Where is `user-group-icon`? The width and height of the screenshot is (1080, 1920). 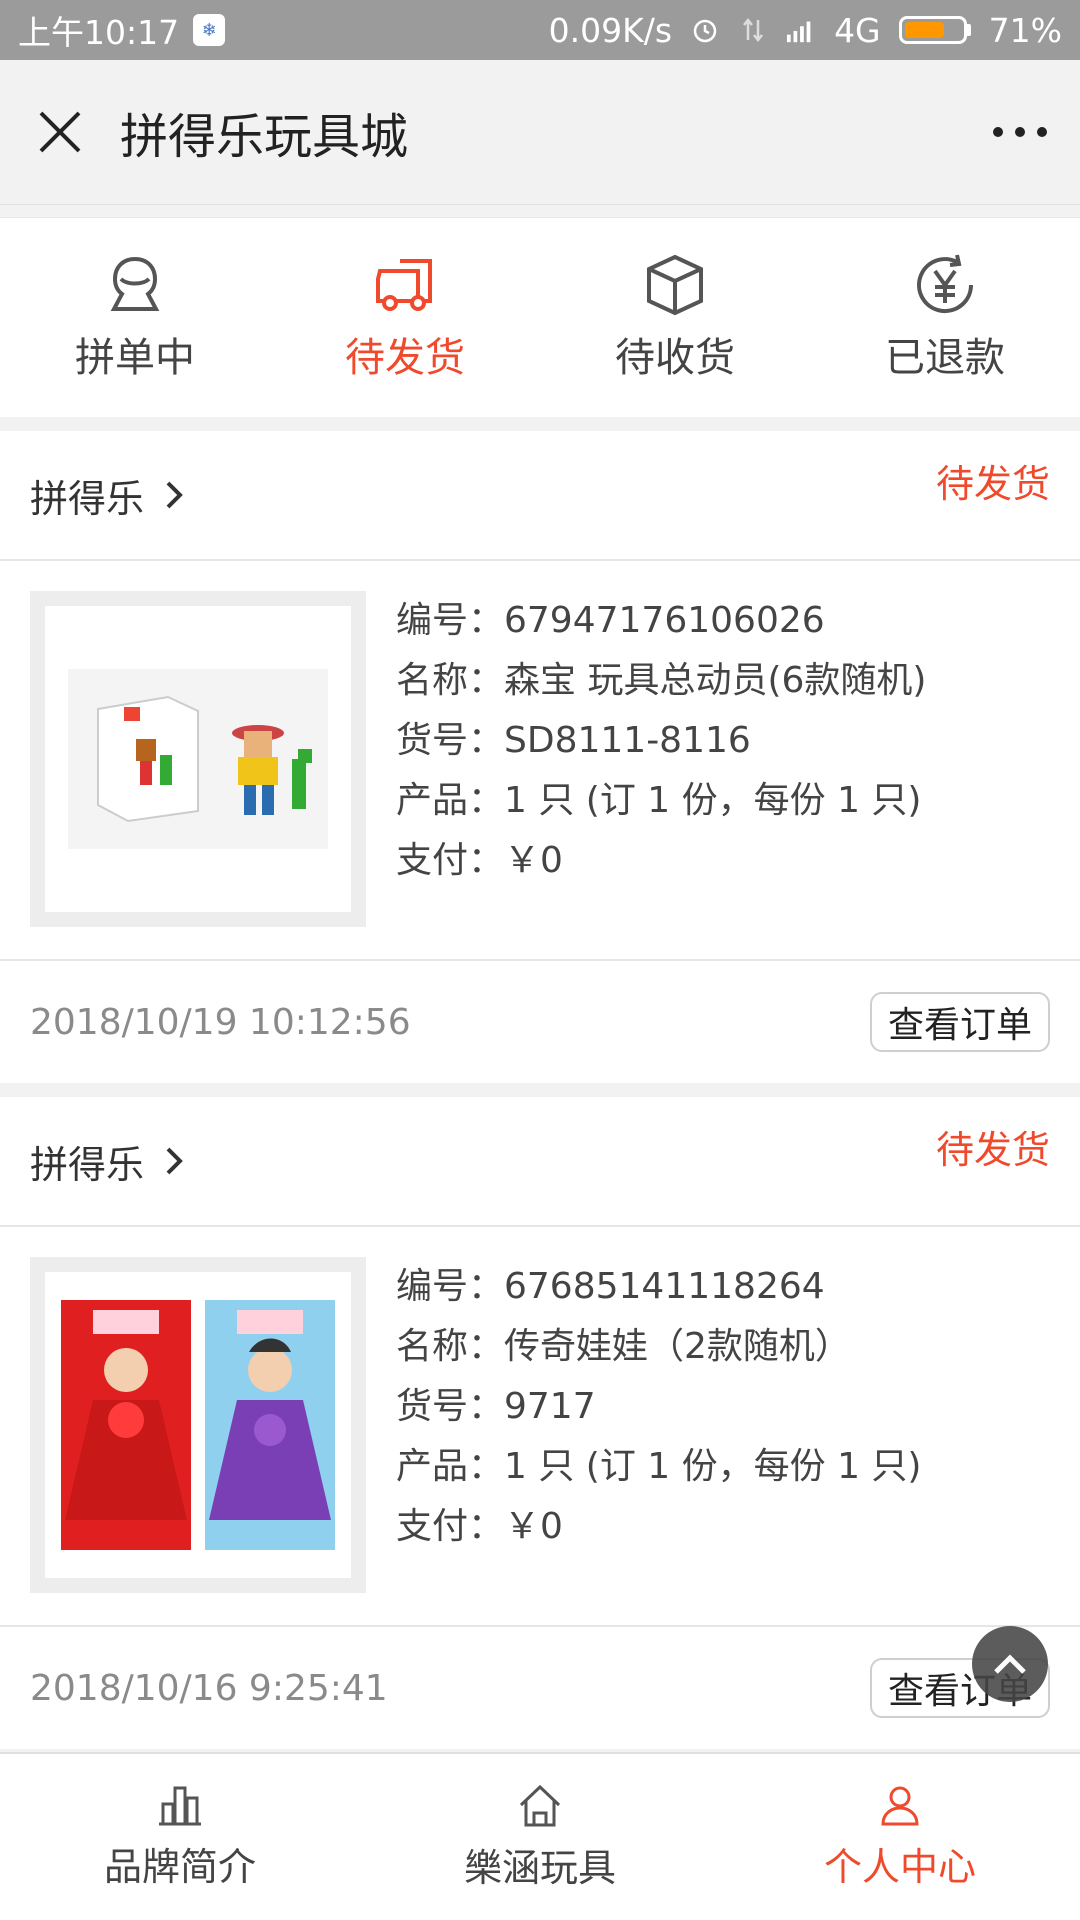 user-group-icon is located at coordinates (135, 283).